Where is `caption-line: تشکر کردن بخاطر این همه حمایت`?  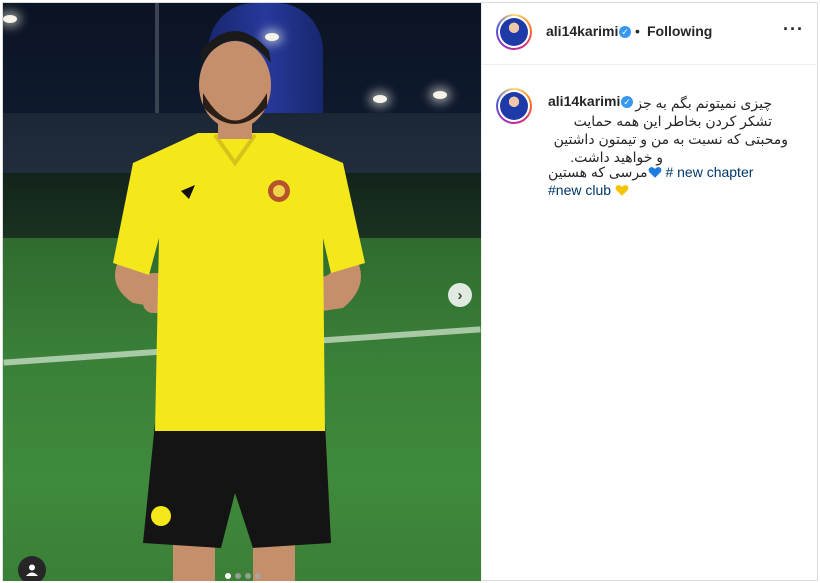
caption-line: تشکر کردن بخاطر این همه حمایت is located at coordinates (672, 121).